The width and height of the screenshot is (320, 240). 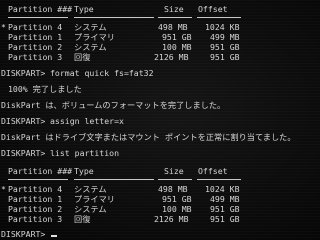 What do you see at coordinates (85, 153) in the screenshot?
I see `command-text: list partition` at bounding box center [85, 153].